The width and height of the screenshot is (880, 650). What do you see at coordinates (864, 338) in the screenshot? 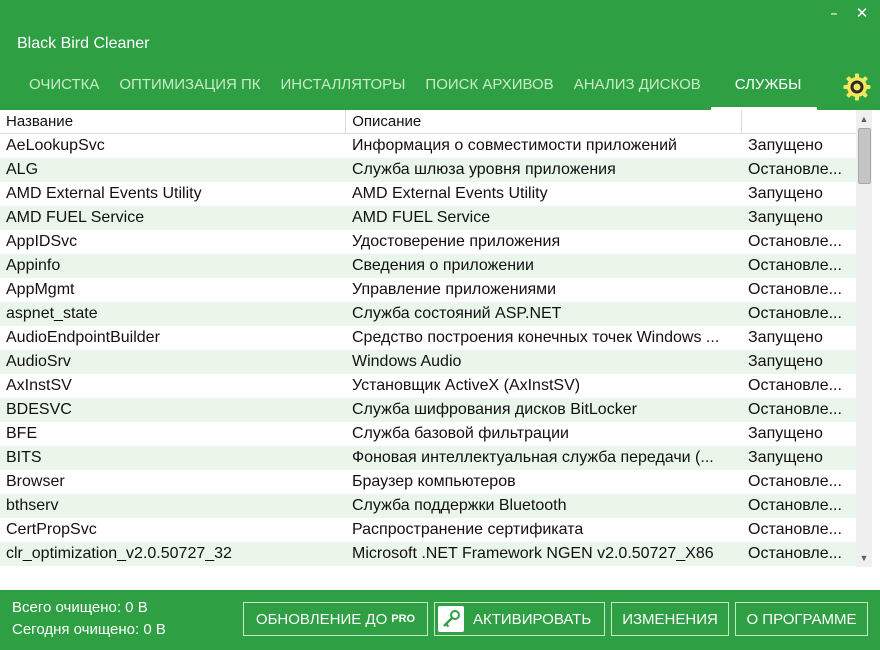
I see `vertical-scrollbar: ▲ ▼` at bounding box center [864, 338].